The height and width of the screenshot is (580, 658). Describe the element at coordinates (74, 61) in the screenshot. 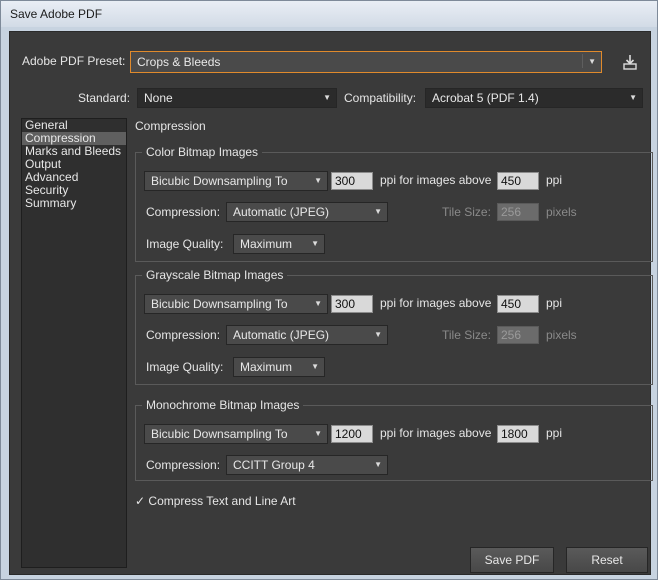

I see `preset-label: Adobe PDF Preset:` at that location.